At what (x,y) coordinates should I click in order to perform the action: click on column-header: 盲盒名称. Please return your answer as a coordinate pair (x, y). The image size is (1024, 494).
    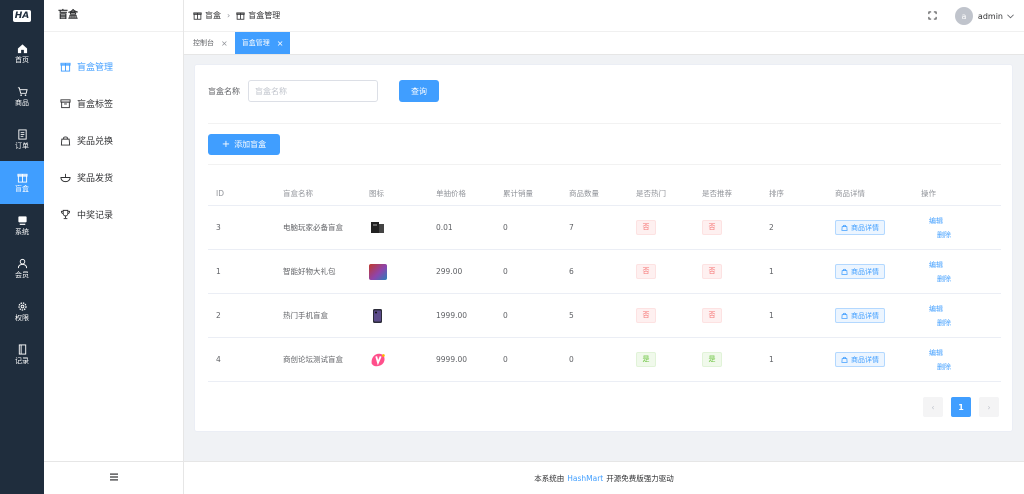
    Looking at the image, I should click on (298, 193).